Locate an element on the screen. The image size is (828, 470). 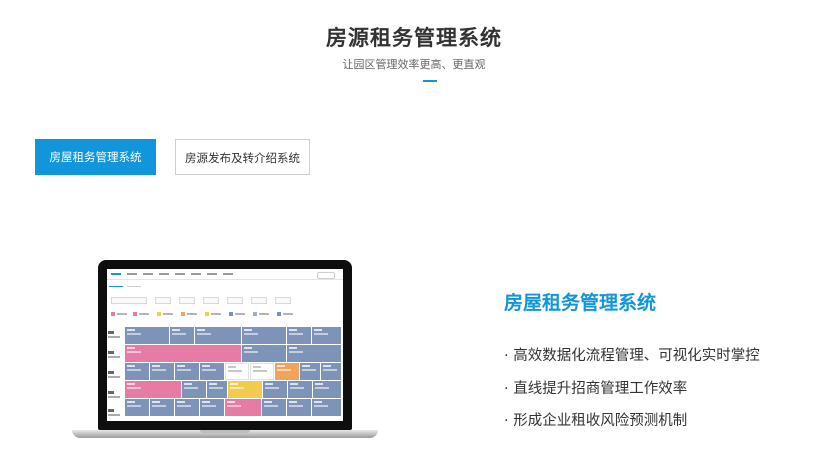
laptop-icon is located at coordinates (225, 349).